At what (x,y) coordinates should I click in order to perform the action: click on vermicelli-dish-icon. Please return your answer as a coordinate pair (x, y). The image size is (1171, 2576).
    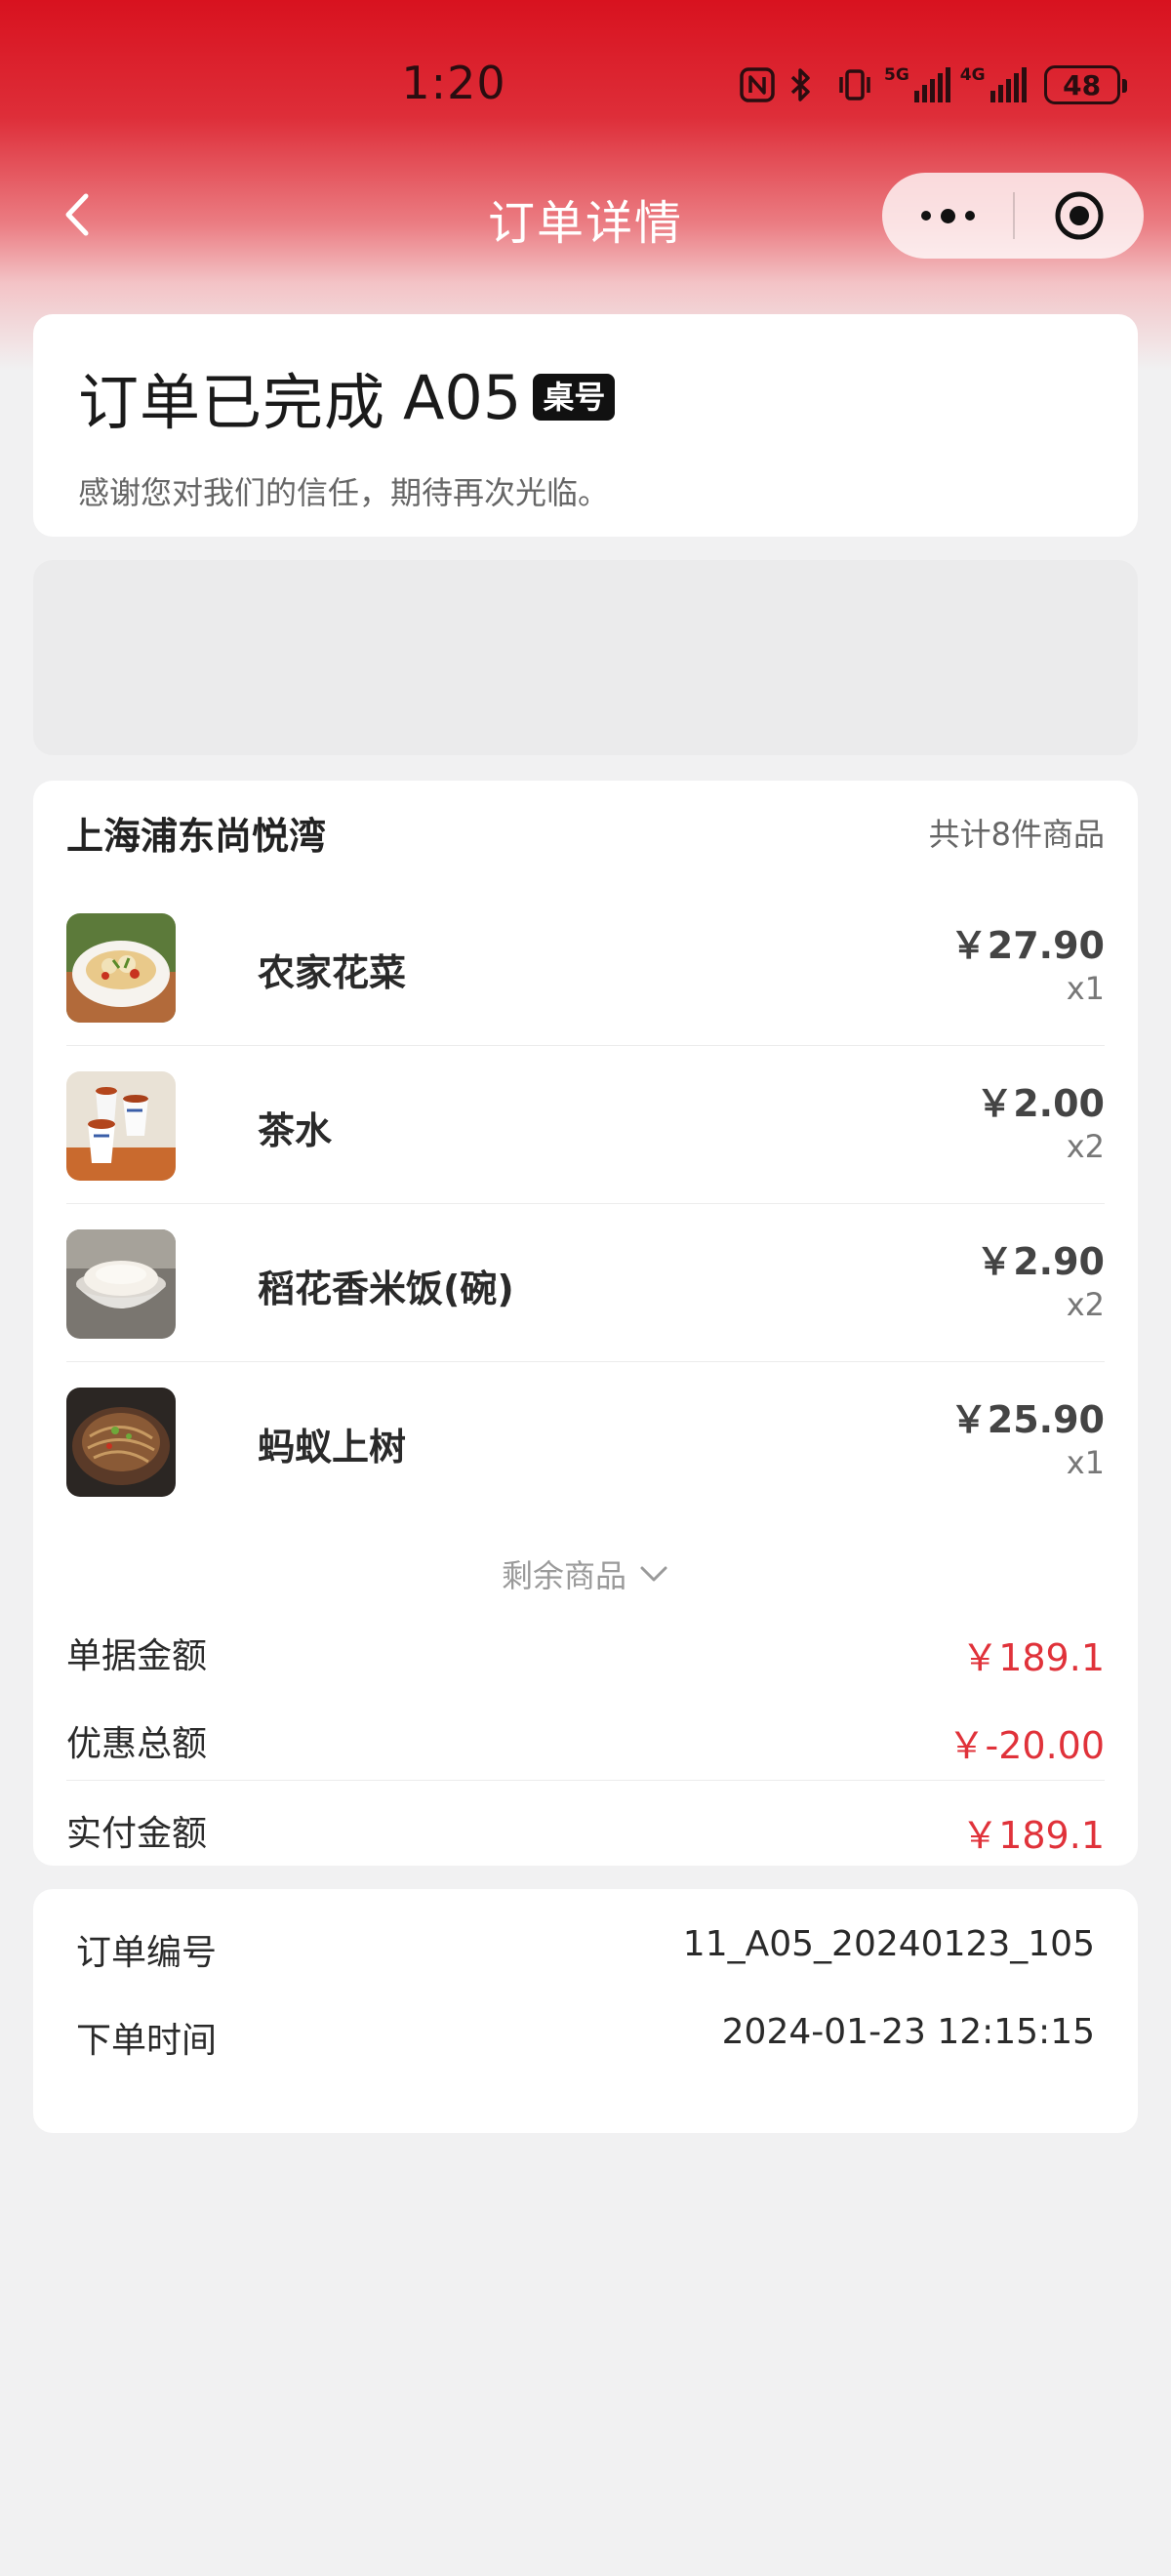
    Looking at the image, I should click on (121, 1442).